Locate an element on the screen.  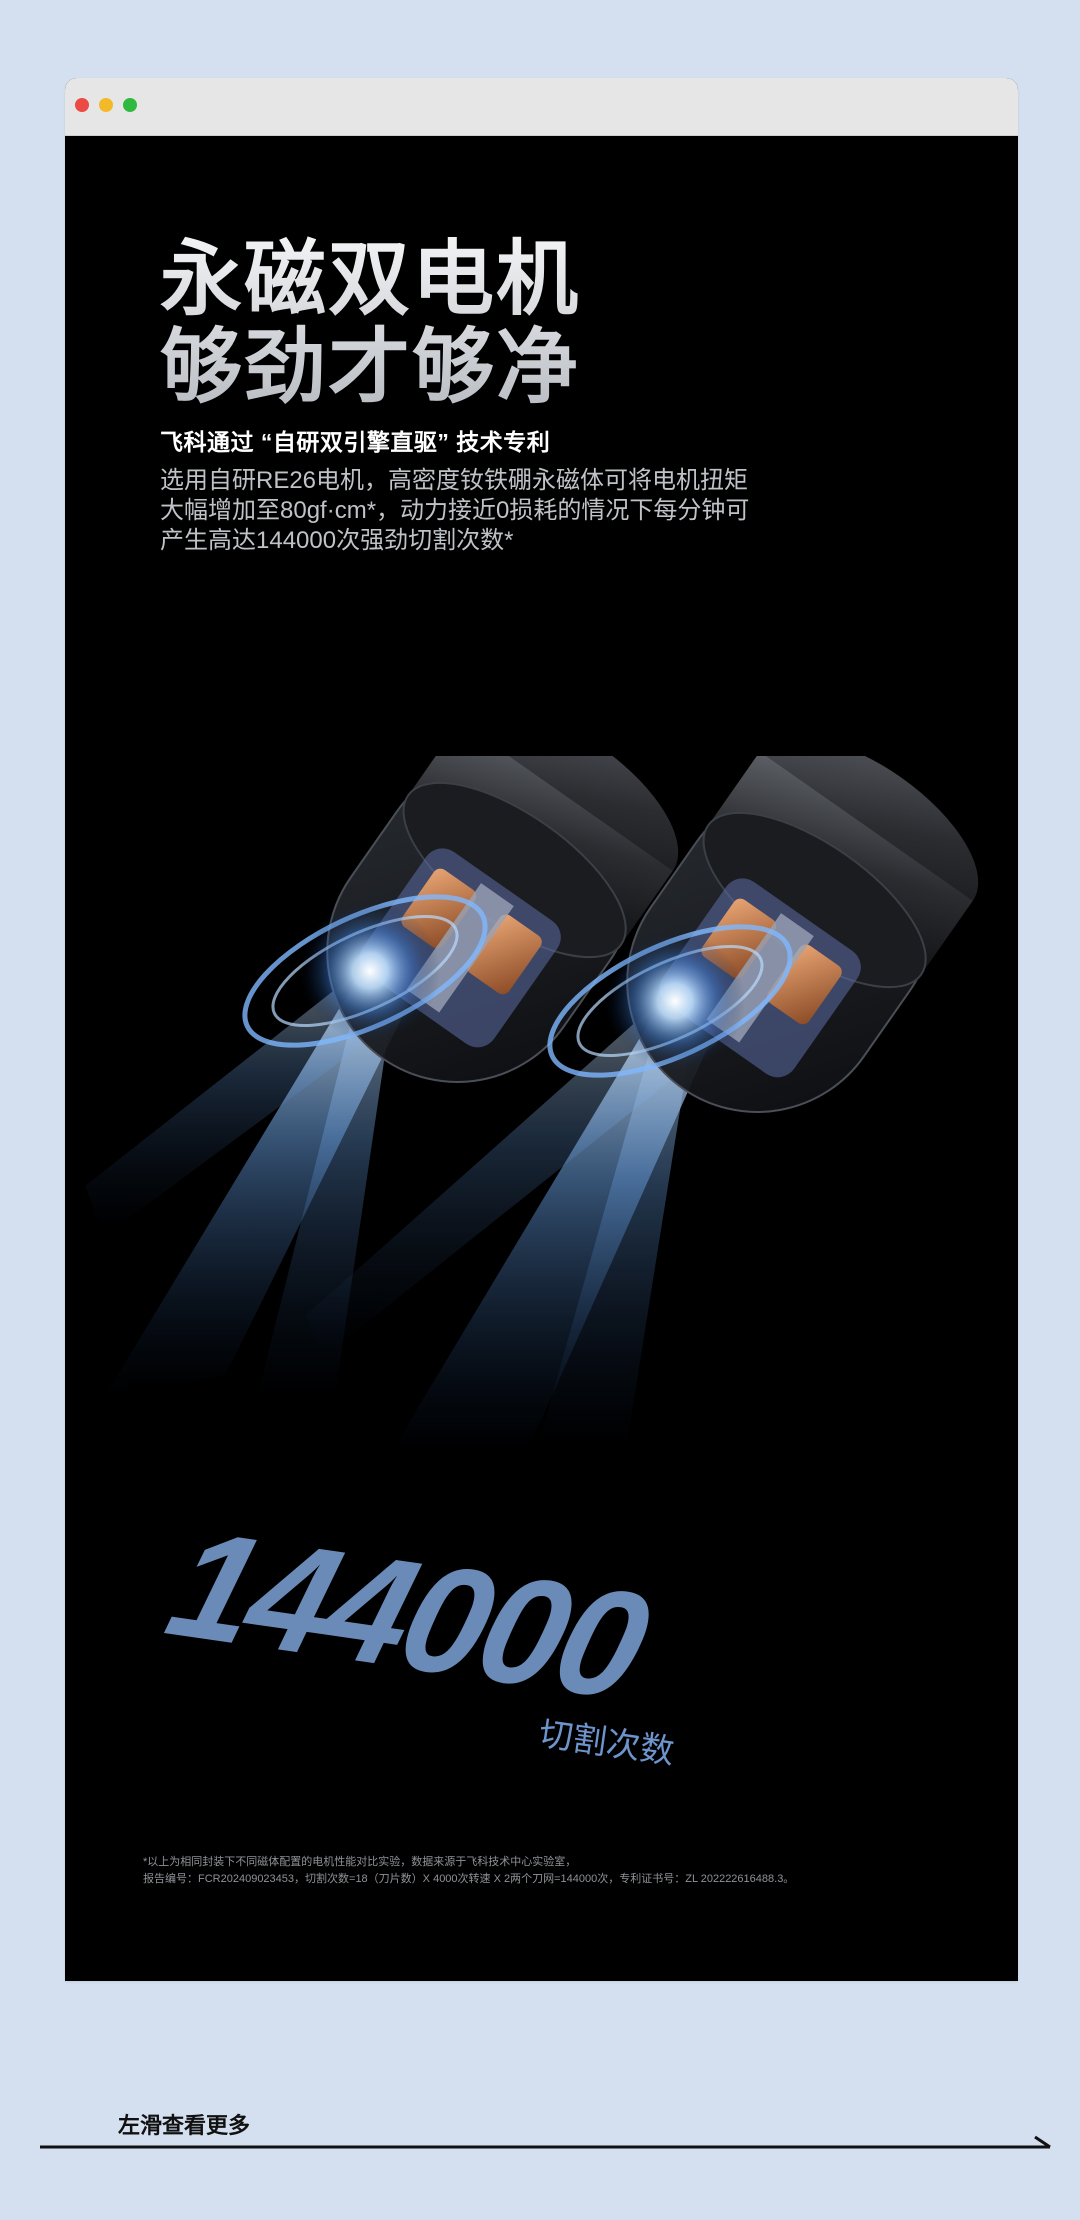
headline: 永磁双电机 够劲才够净 is located at coordinates (370, 324).